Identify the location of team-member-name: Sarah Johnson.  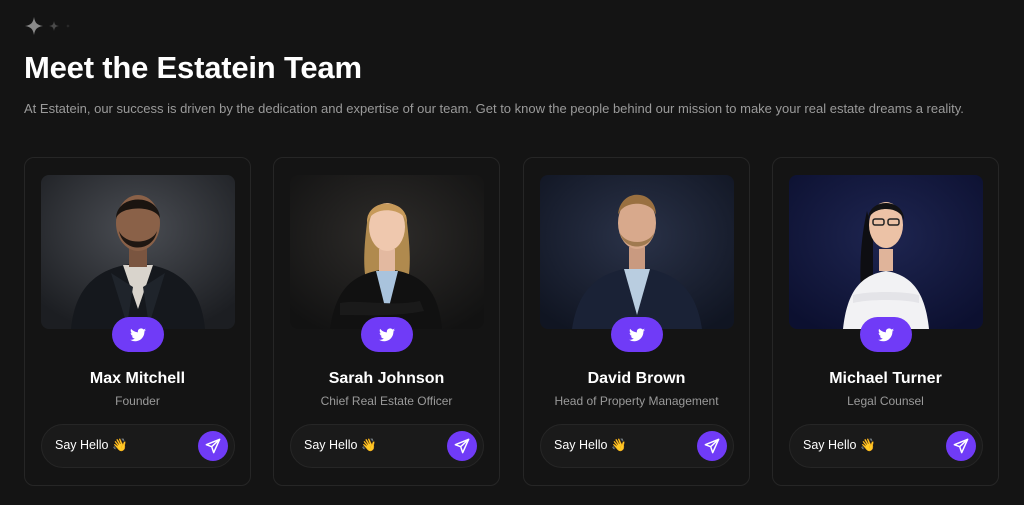
(386, 378).